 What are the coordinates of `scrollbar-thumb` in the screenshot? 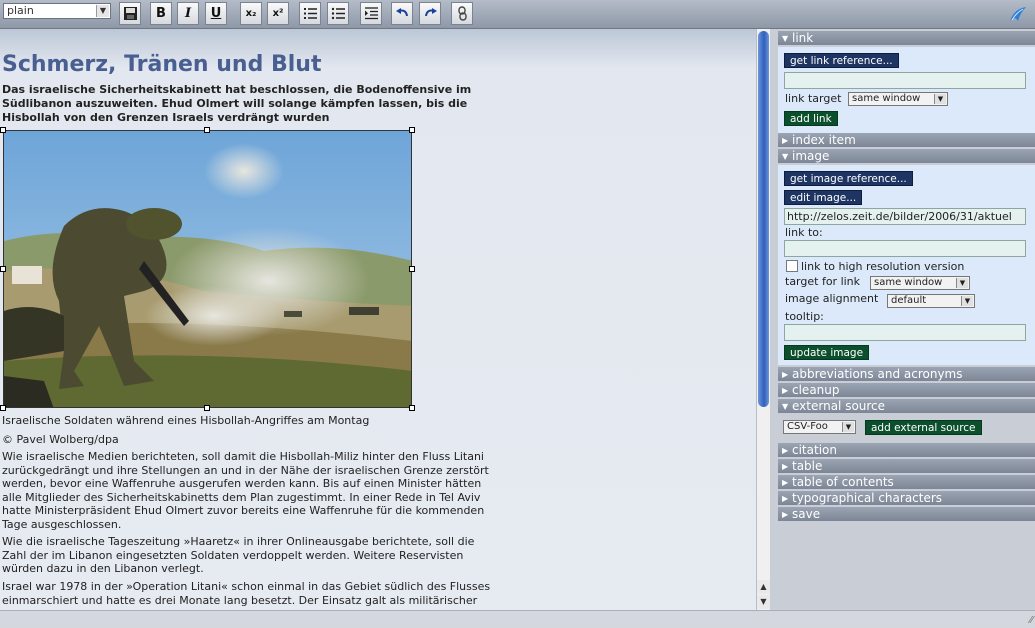 It's located at (763, 219).